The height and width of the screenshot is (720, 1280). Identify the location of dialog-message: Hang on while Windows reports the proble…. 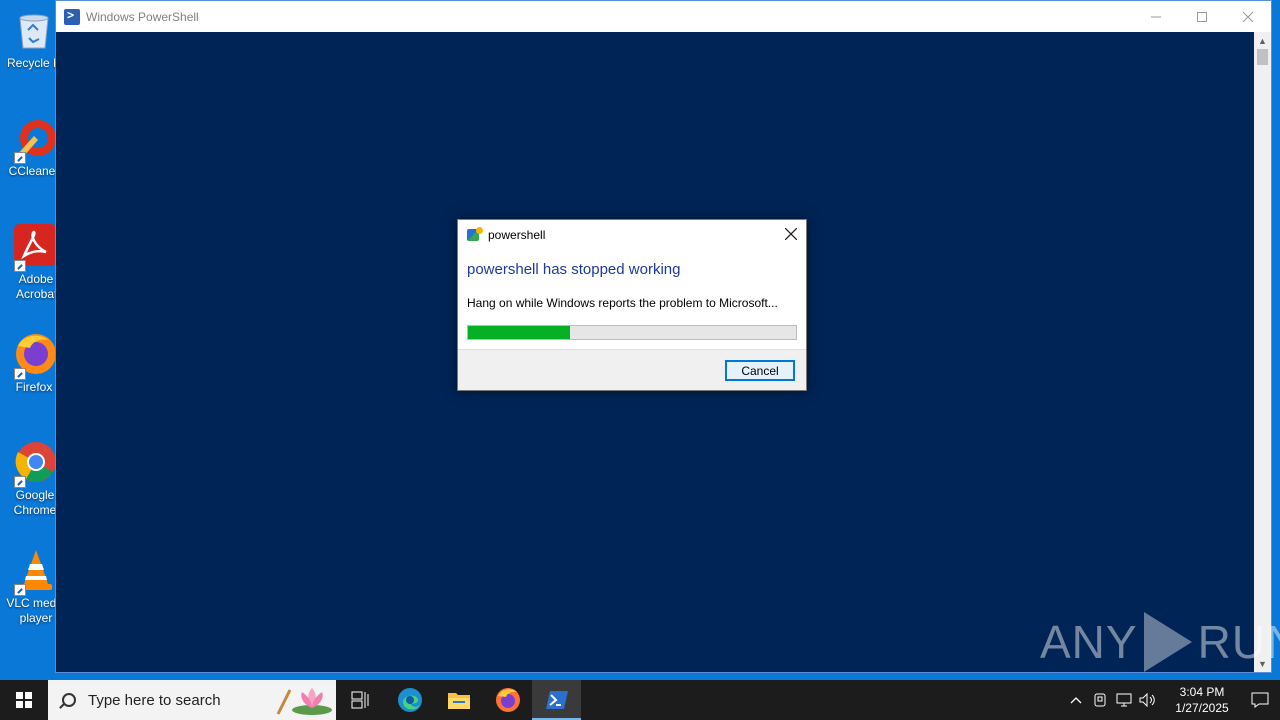
(622, 303).